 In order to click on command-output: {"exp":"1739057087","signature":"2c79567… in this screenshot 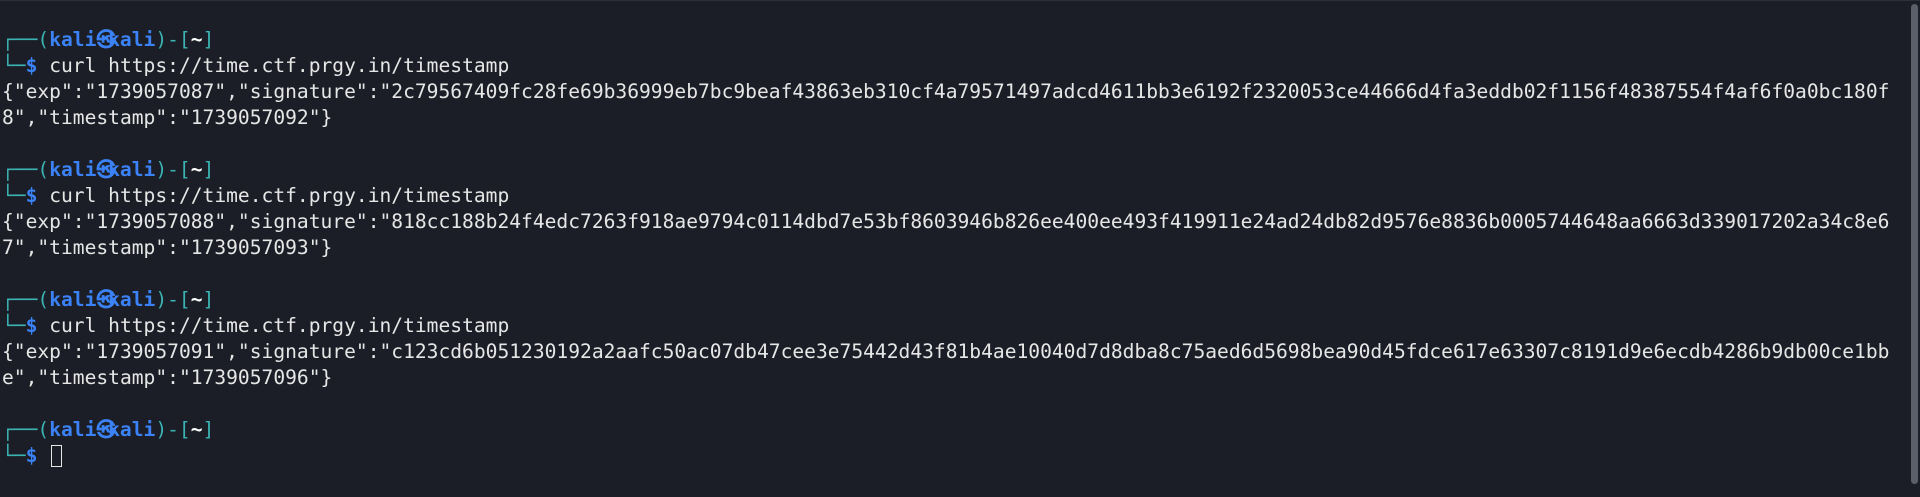, I will do `click(946, 104)`.